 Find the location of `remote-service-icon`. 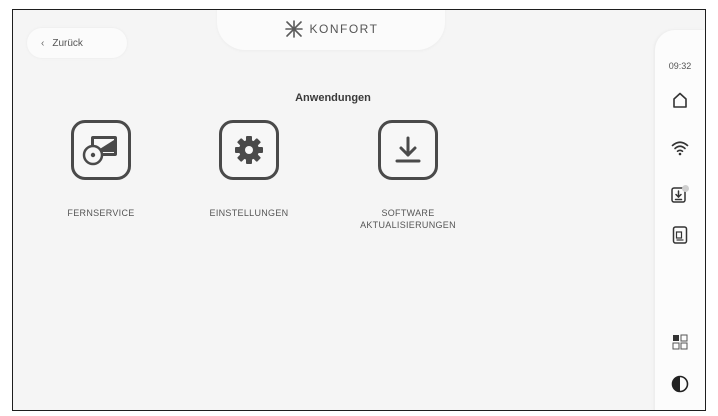

remote-service-icon is located at coordinates (101, 150).